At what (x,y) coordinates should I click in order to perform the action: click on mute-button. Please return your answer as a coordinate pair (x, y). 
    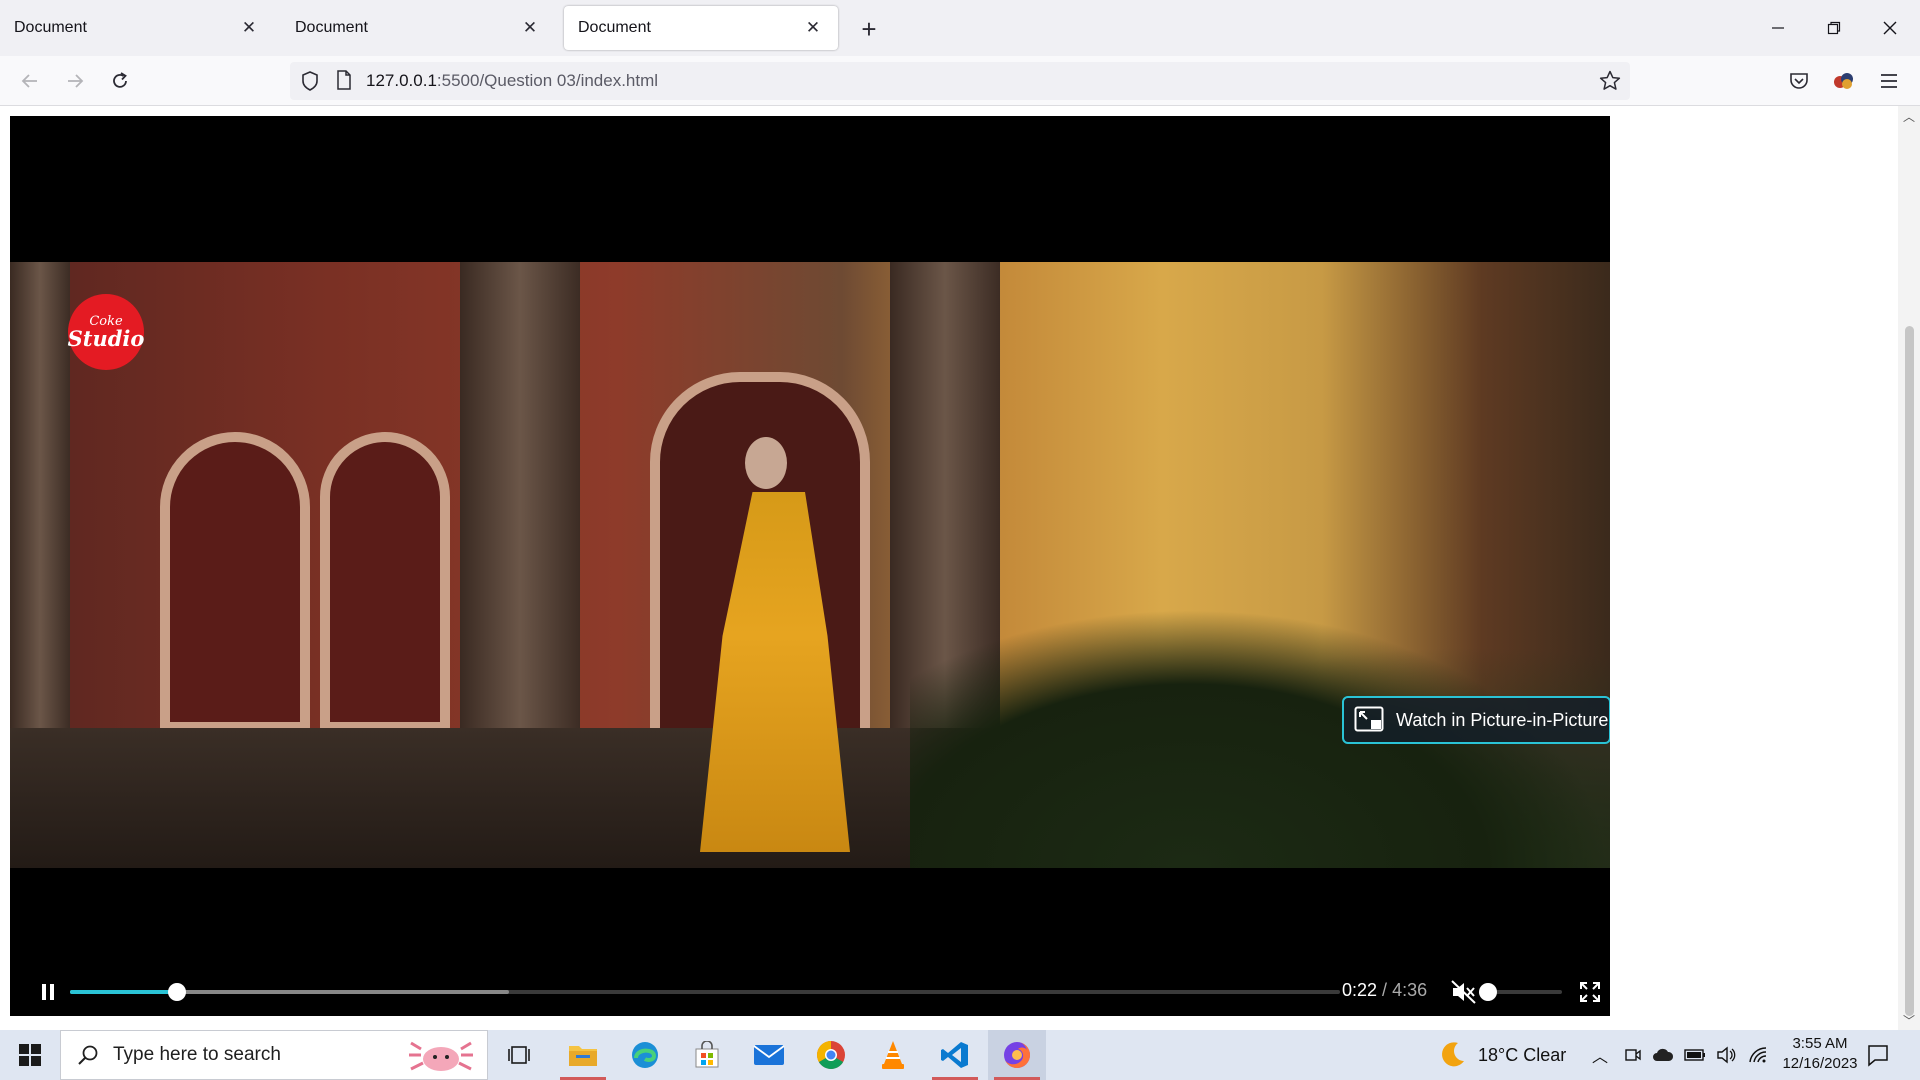
    Looking at the image, I should click on (1464, 992).